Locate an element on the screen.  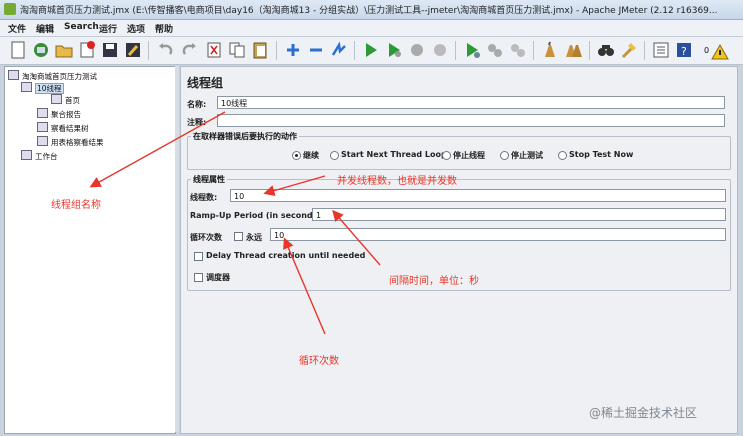
watermark: @稀土掘金技术社区 is located at coordinates (643, 413).